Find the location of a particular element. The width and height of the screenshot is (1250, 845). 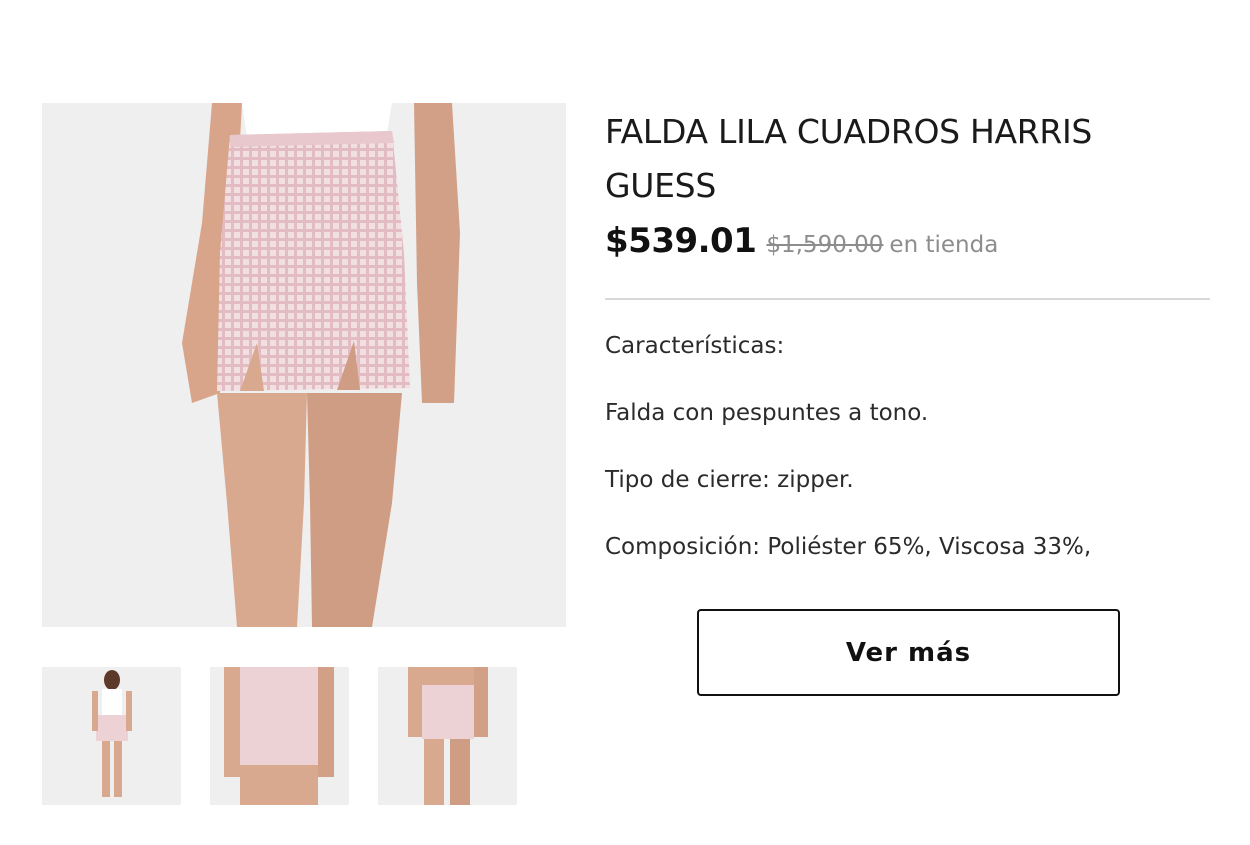

thumbnail-skirt-closeup-front is located at coordinates (279, 736).